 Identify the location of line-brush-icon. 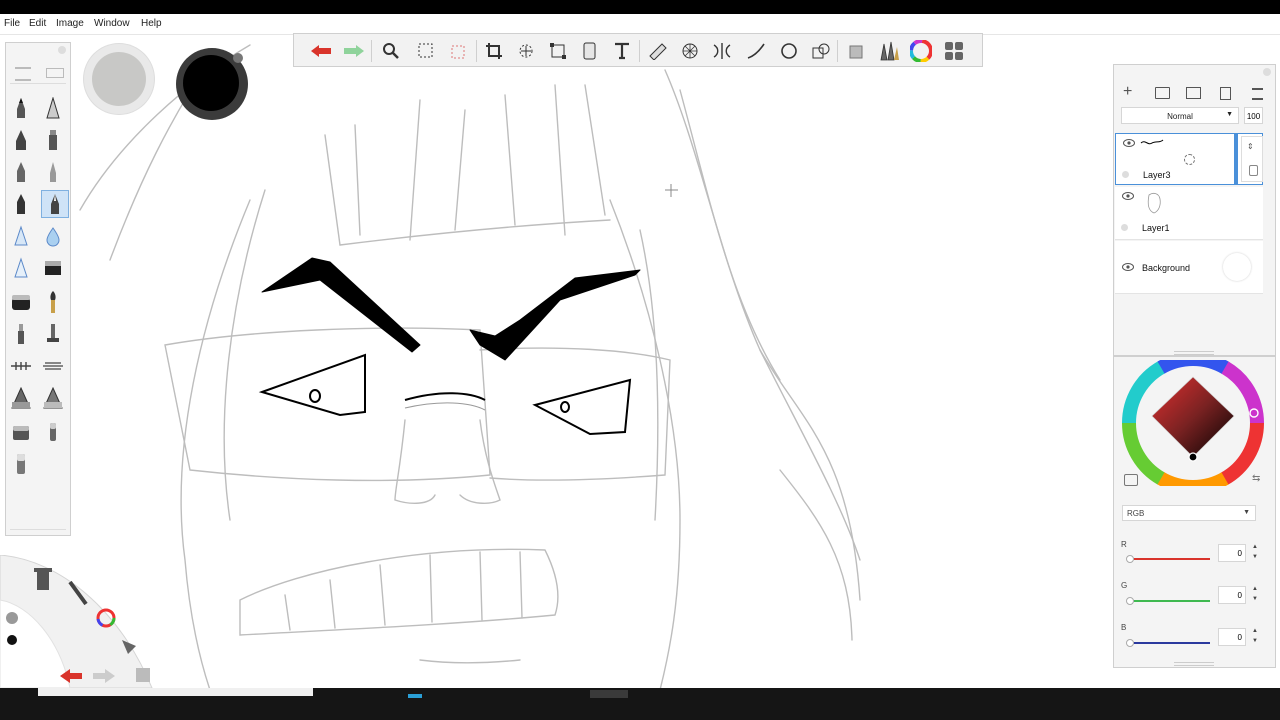
(53, 366).